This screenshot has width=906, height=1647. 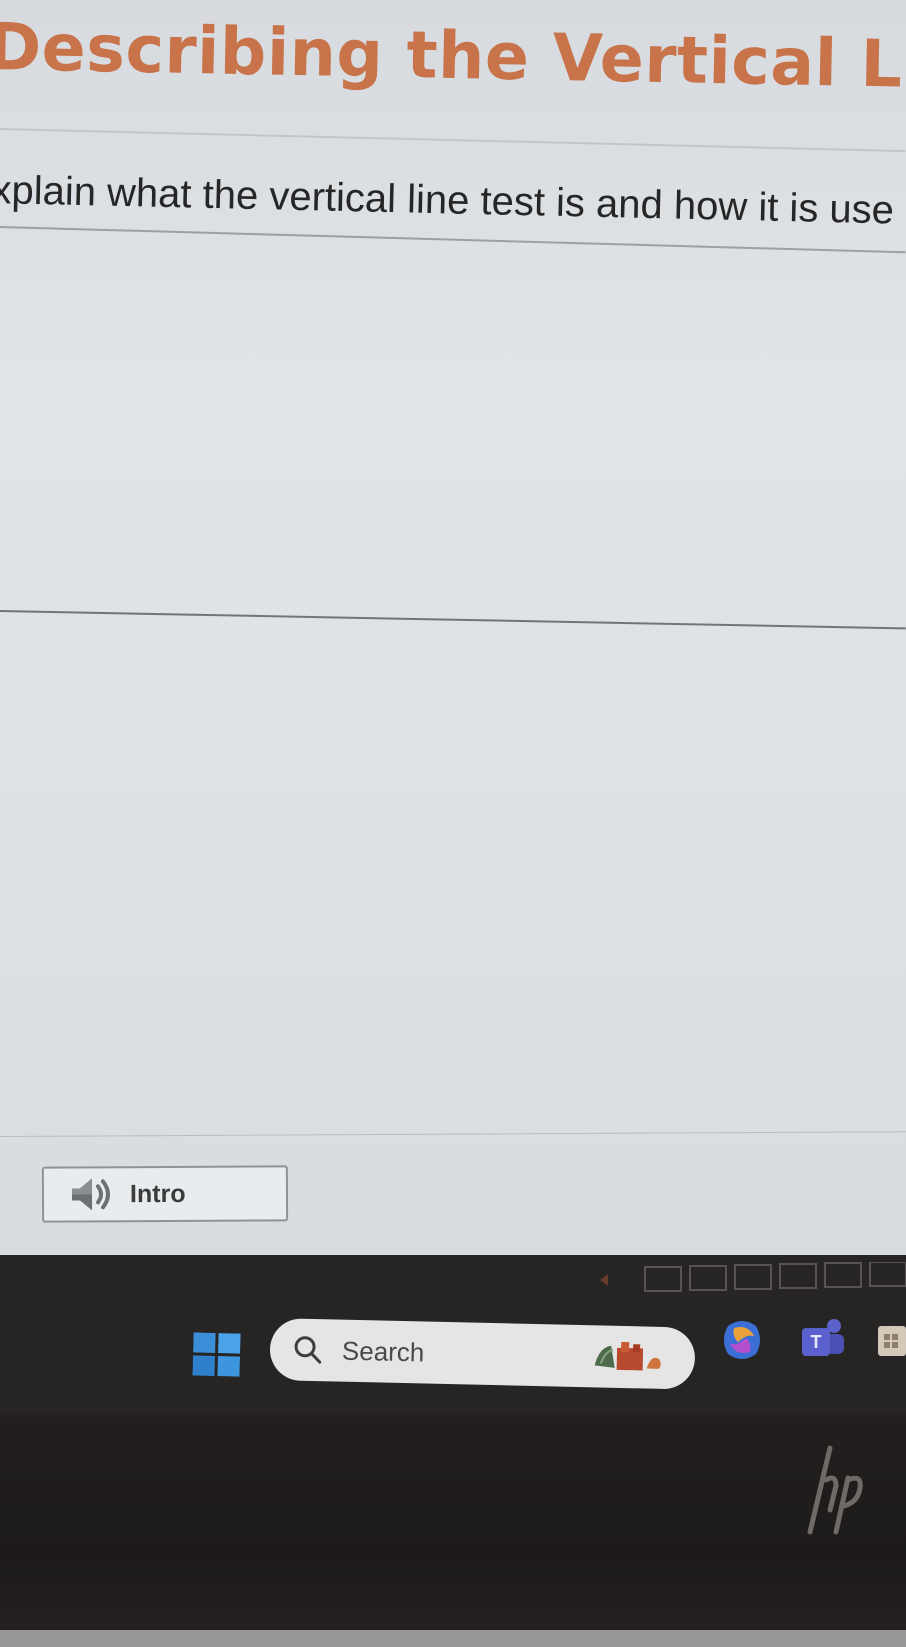 I want to click on title-divider, so click(x=453, y=140).